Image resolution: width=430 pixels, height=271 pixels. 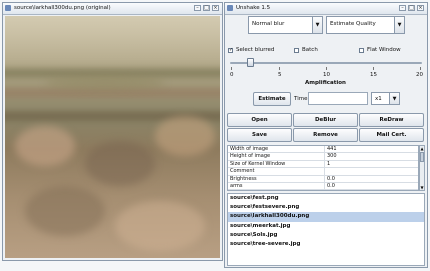 I want to click on slider-tick-label: 5, so click(x=280, y=75).